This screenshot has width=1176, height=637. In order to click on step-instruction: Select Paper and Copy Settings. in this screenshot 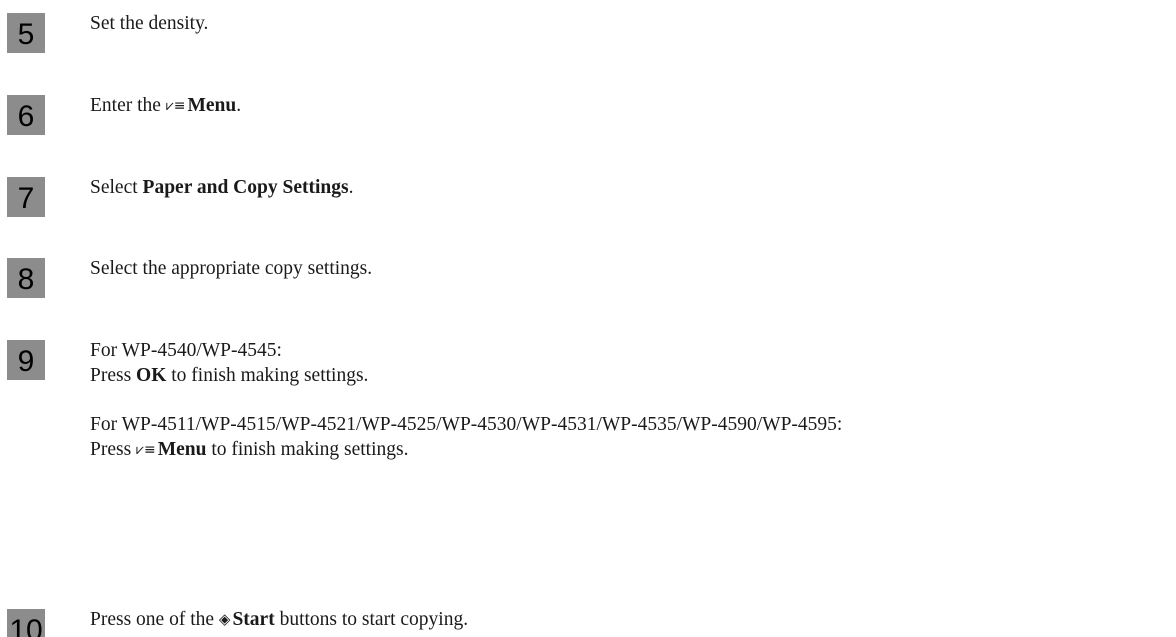, I will do `click(222, 187)`.